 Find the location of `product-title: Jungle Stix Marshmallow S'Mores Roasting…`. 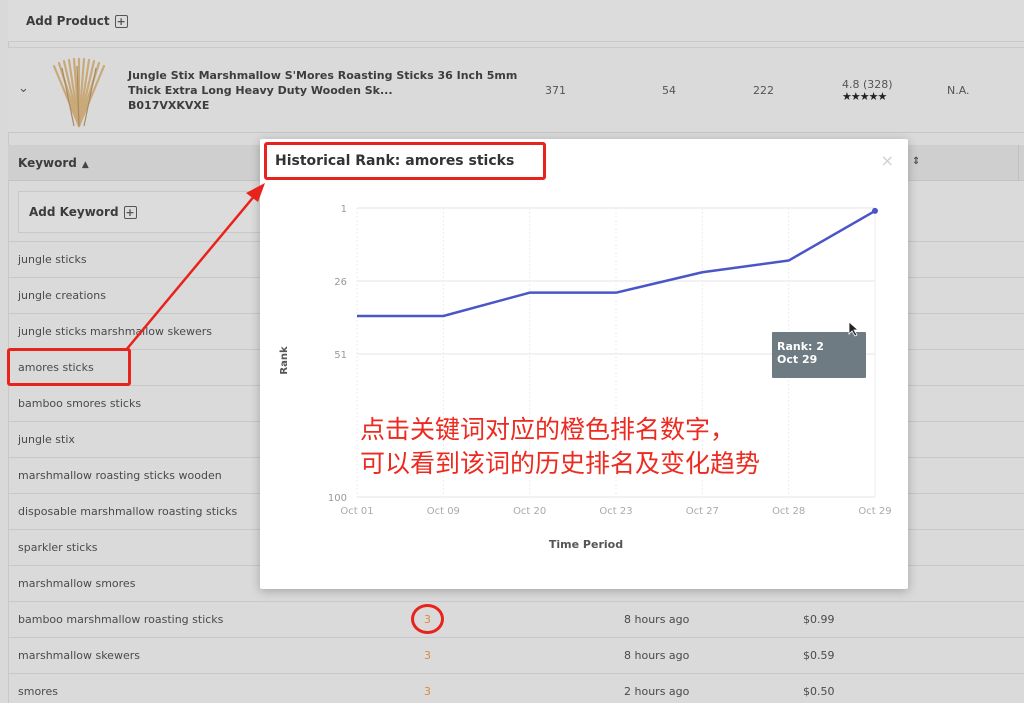

product-title: Jungle Stix Marshmallow S'Mores Roasting… is located at coordinates (328, 90).